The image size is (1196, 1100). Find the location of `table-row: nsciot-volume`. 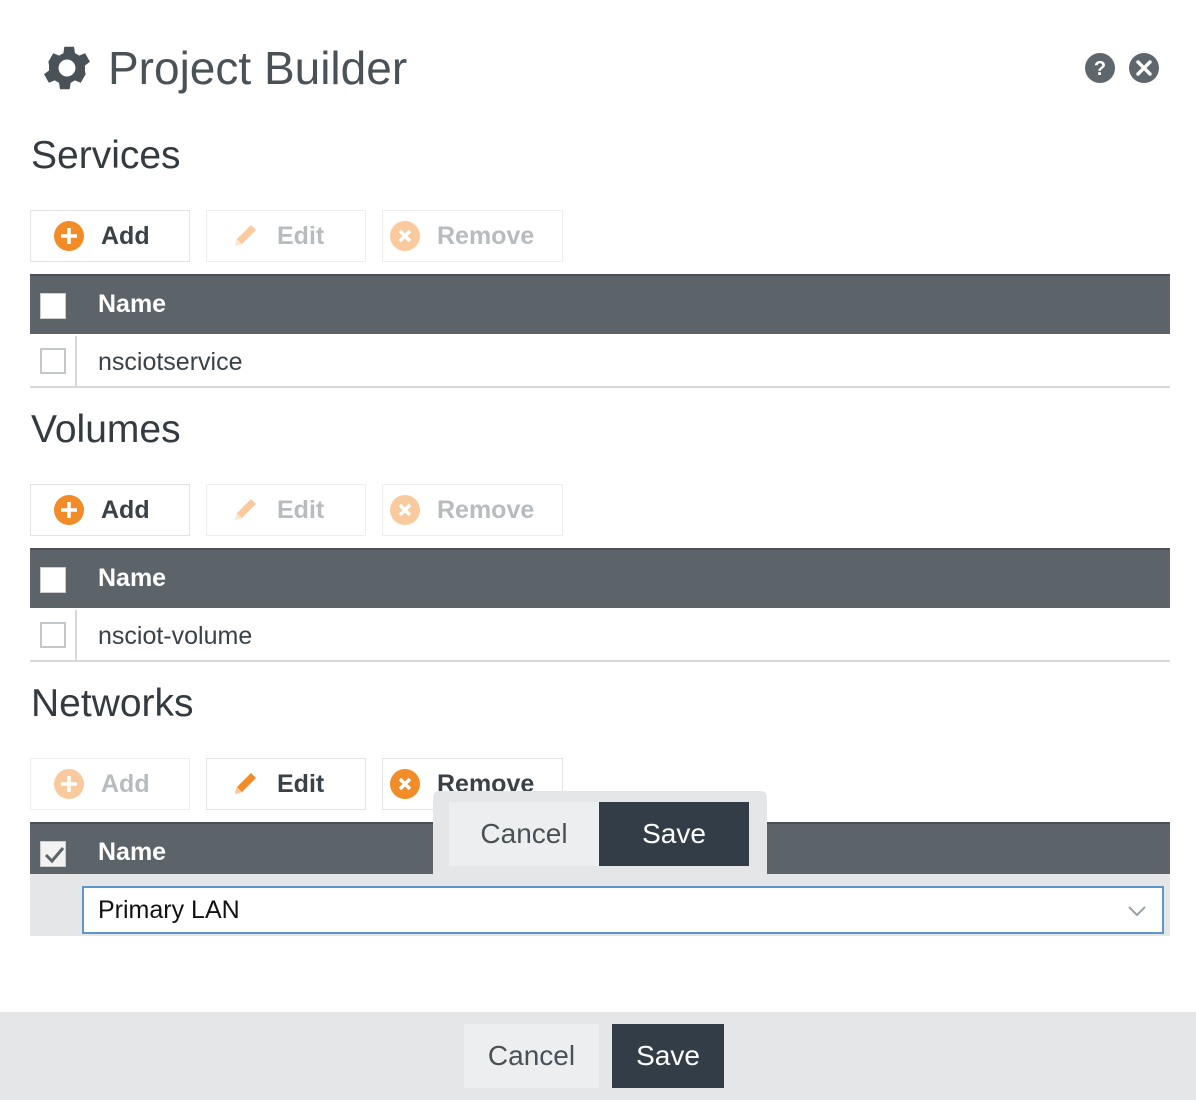

table-row: nsciot-volume is located at coordinates (600, 636).